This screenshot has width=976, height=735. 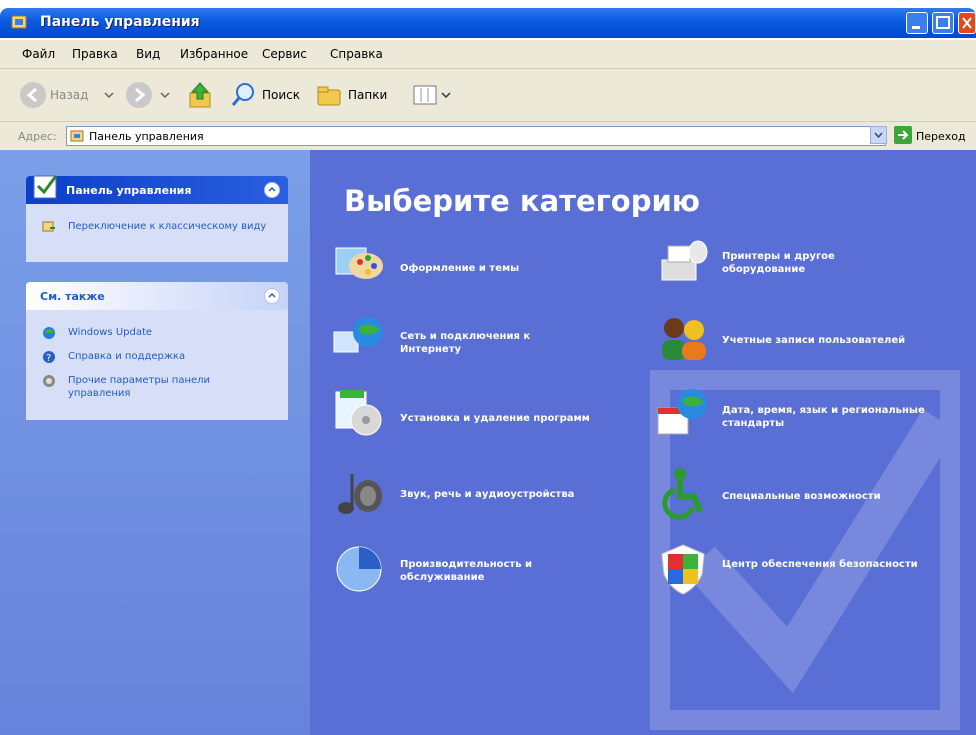 I want to click on windows-update-link: Windows Update, so click(x=110, y=332).